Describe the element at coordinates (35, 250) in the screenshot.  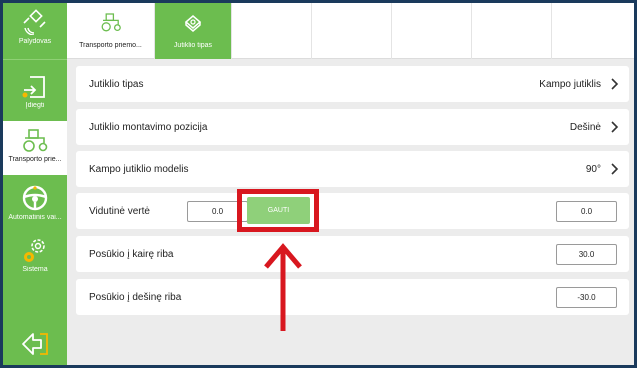
I see `gears-icon` at that location.